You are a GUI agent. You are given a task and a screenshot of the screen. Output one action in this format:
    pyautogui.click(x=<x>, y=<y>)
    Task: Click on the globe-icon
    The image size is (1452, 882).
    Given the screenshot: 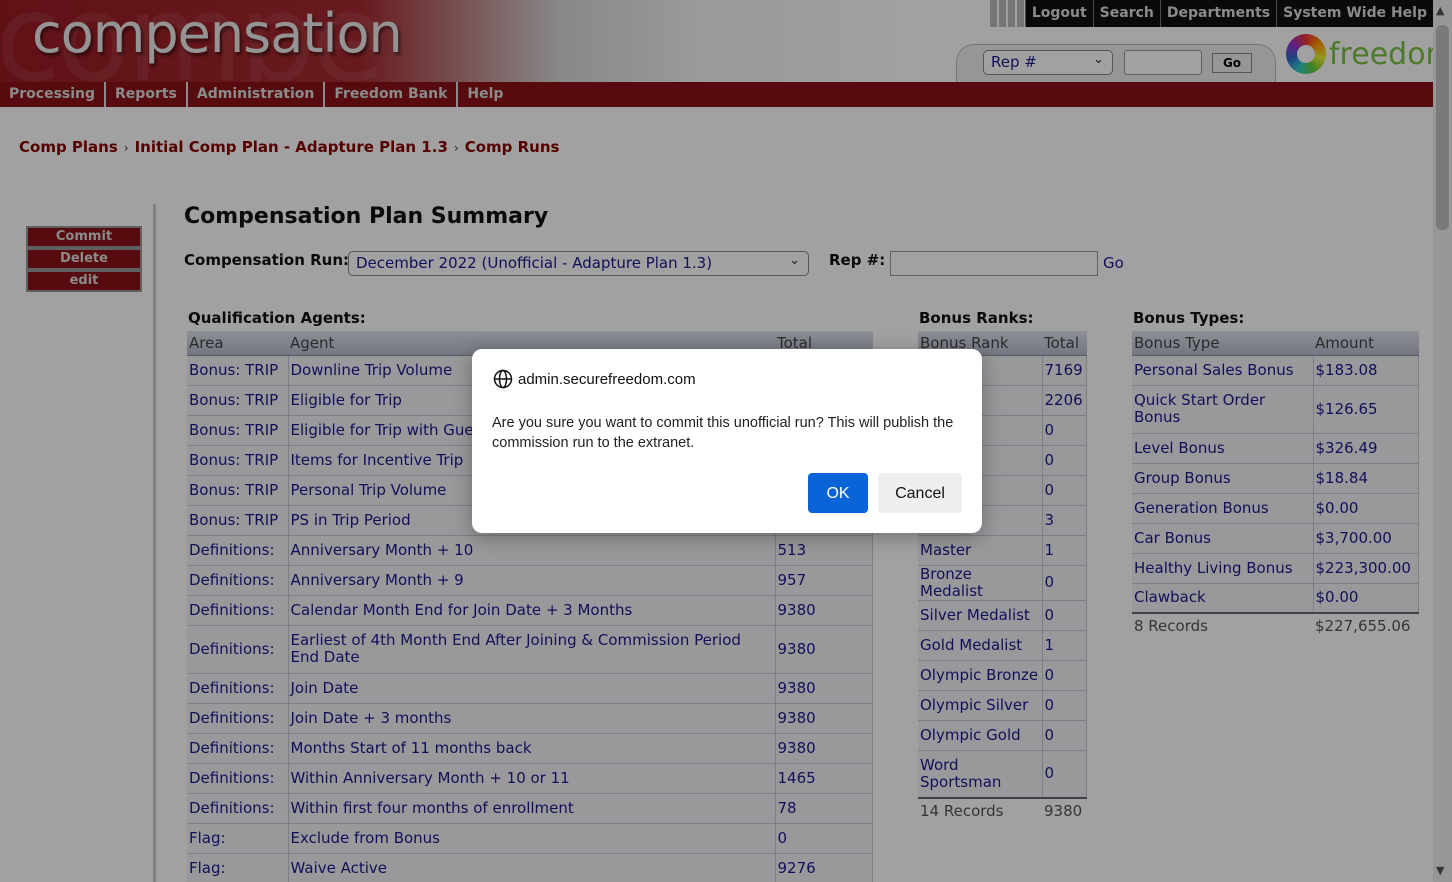 What is the action you would take?
    pyautogui.click(x=503, y=379)
    